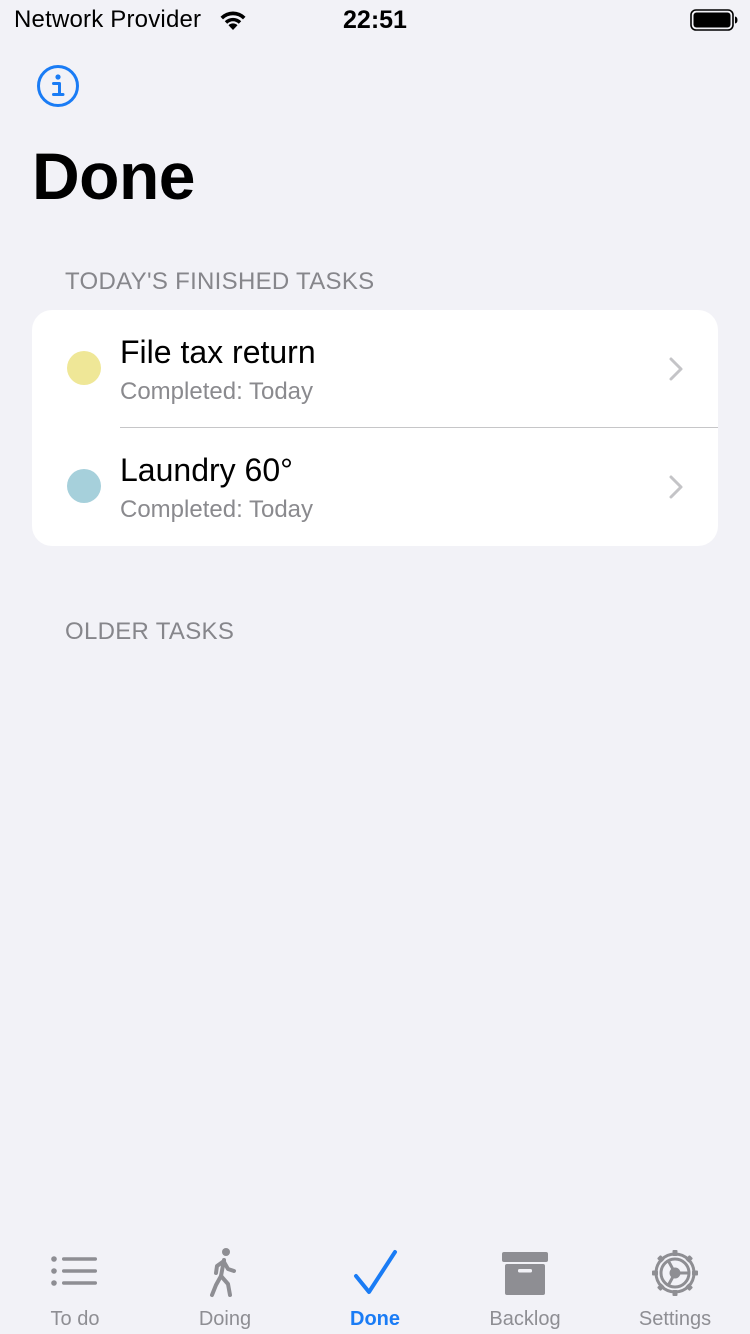 The image size is (750, 1334). What do you see at coordinates (225, 1319) in the screenshot?
I see `tab-label: Doing` at bounding box center [225, 1319].